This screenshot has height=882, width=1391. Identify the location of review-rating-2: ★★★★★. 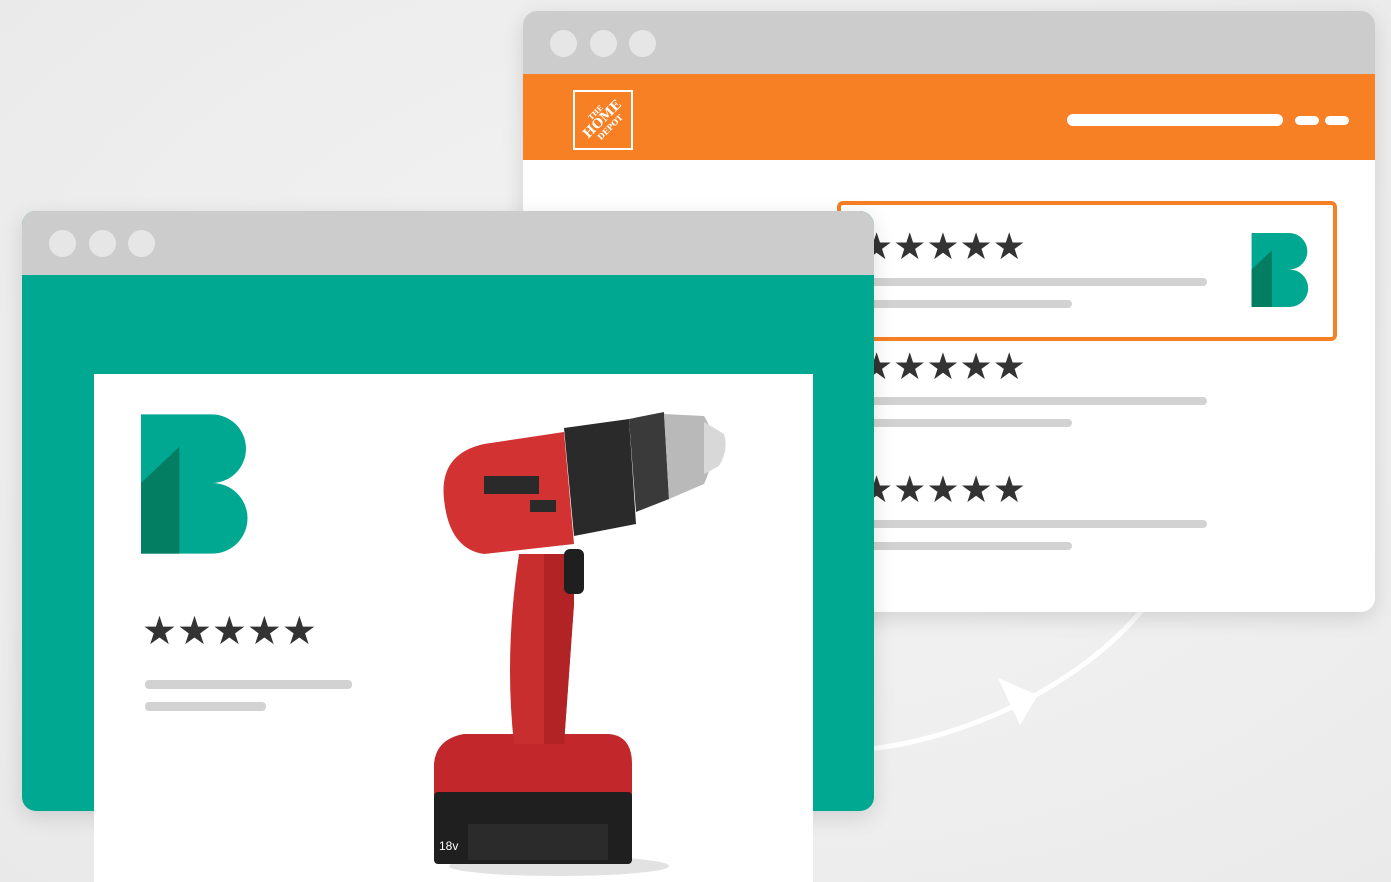
(943, 366).